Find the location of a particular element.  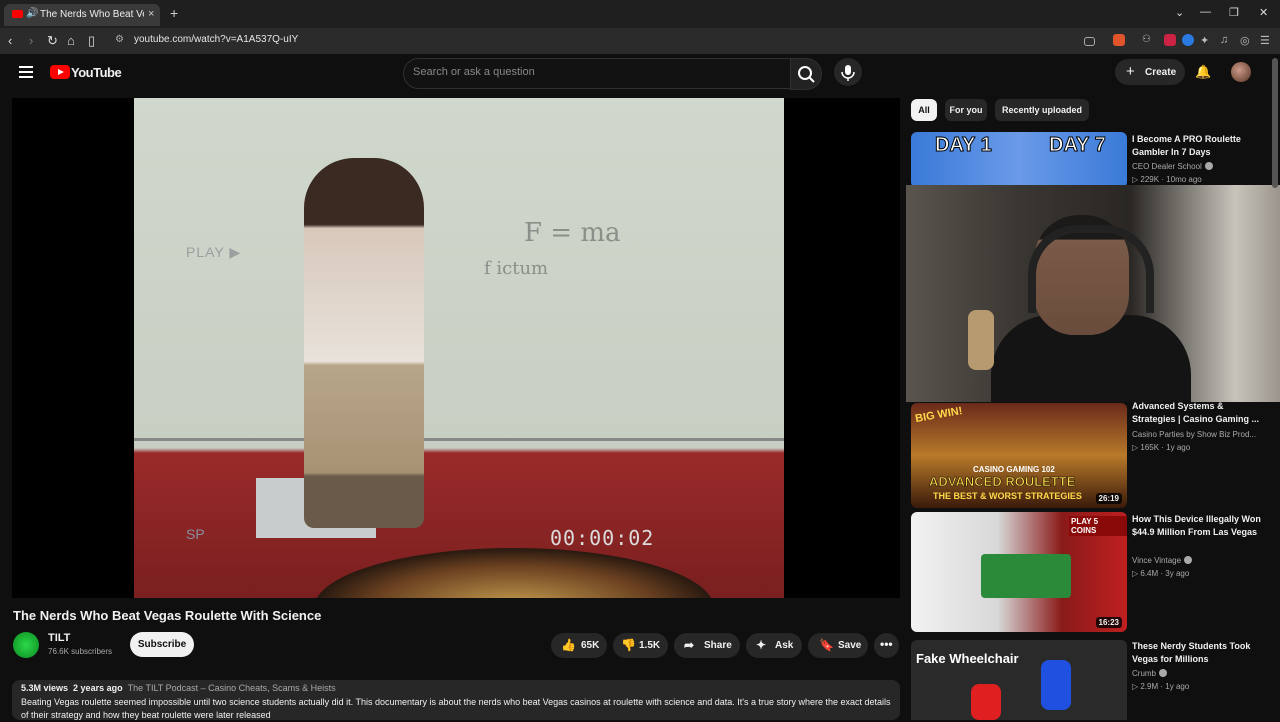

rec-thumbnail: Fake Wheelchair is located at coordinates (1019, 680).